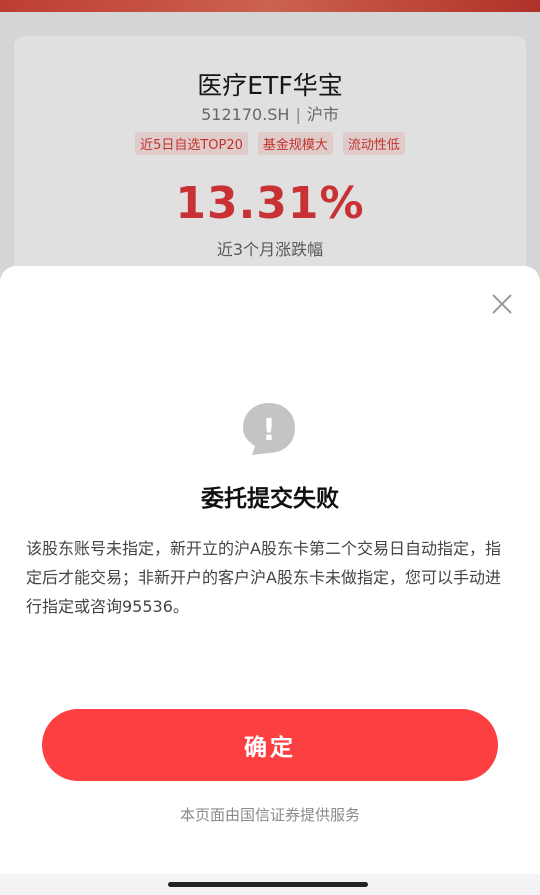 Image resolution: width=540 pixels, height=895 pixels. I want to click on dialog-title: 委托提交失败, so click(270, 499).